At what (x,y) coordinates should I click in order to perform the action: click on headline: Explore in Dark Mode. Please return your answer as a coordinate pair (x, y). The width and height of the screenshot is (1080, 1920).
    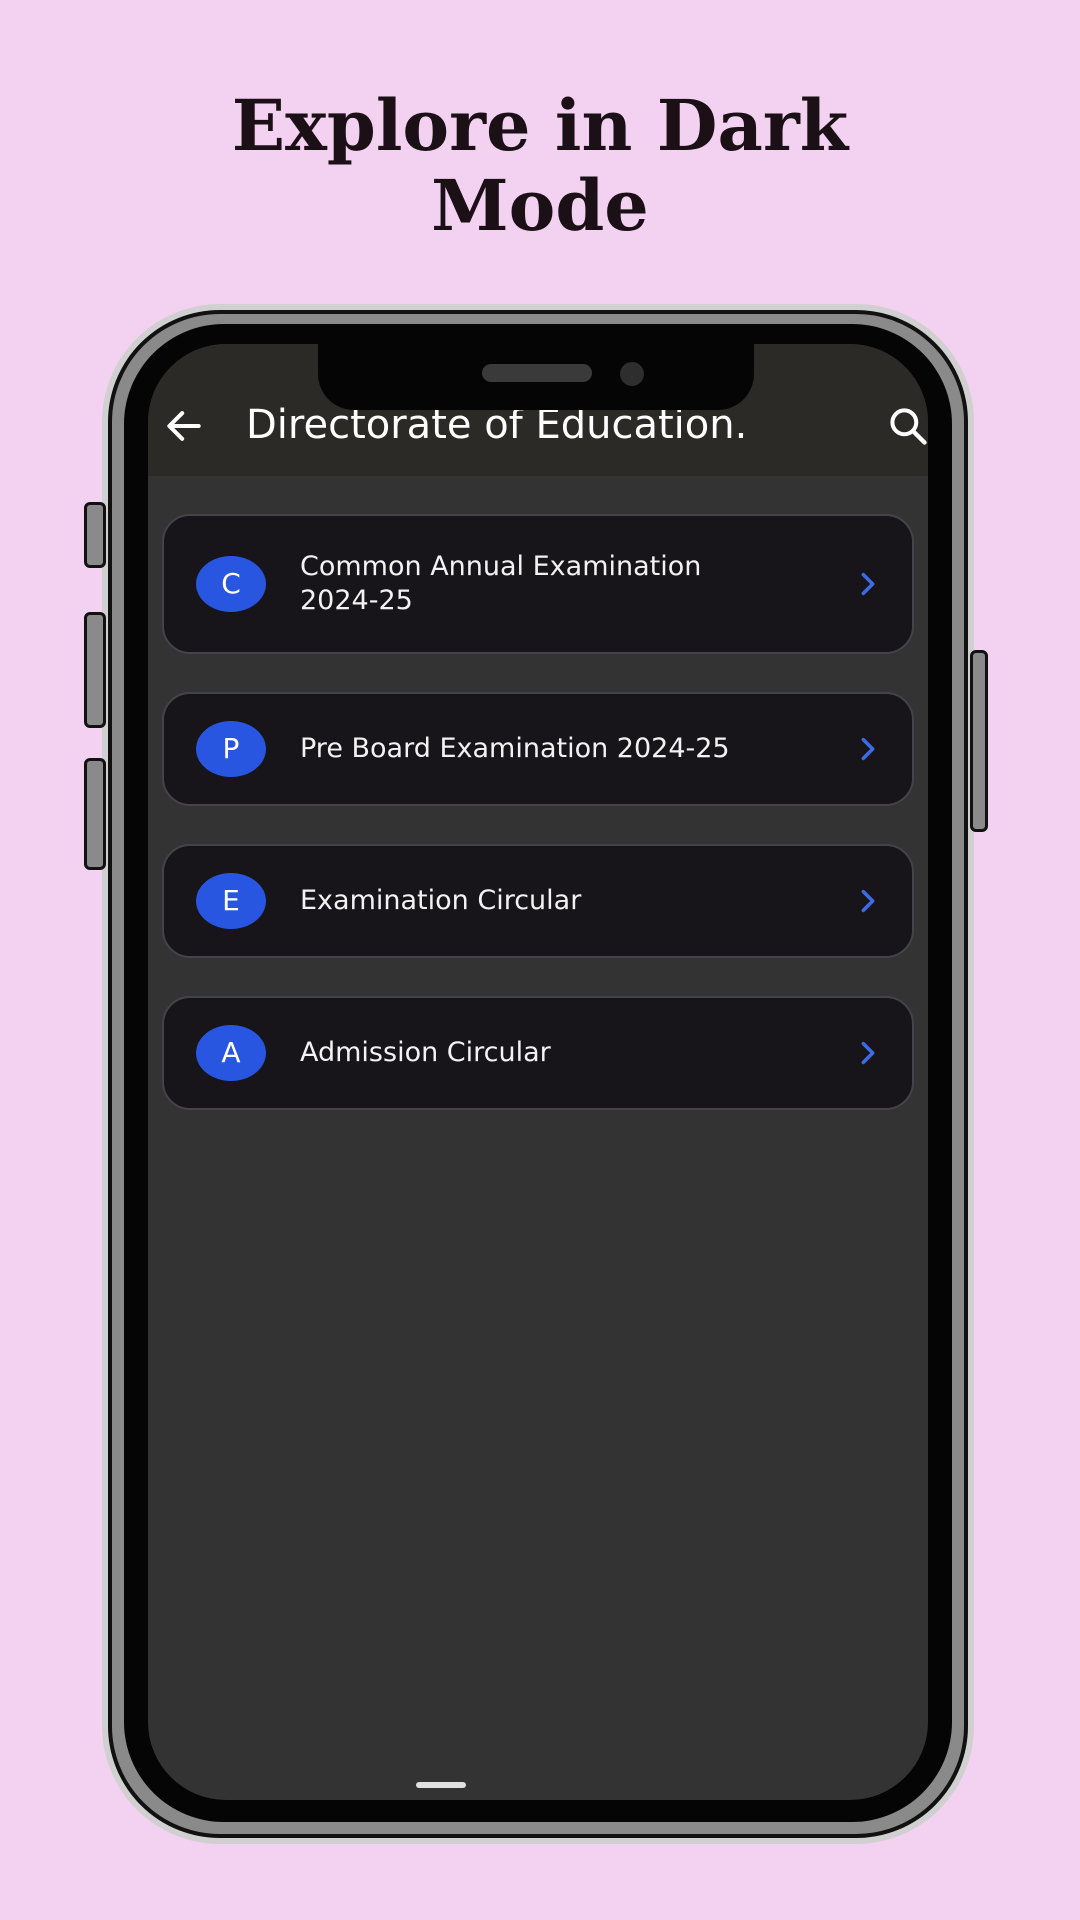
    Looking at the image, I should click on (540, 166).